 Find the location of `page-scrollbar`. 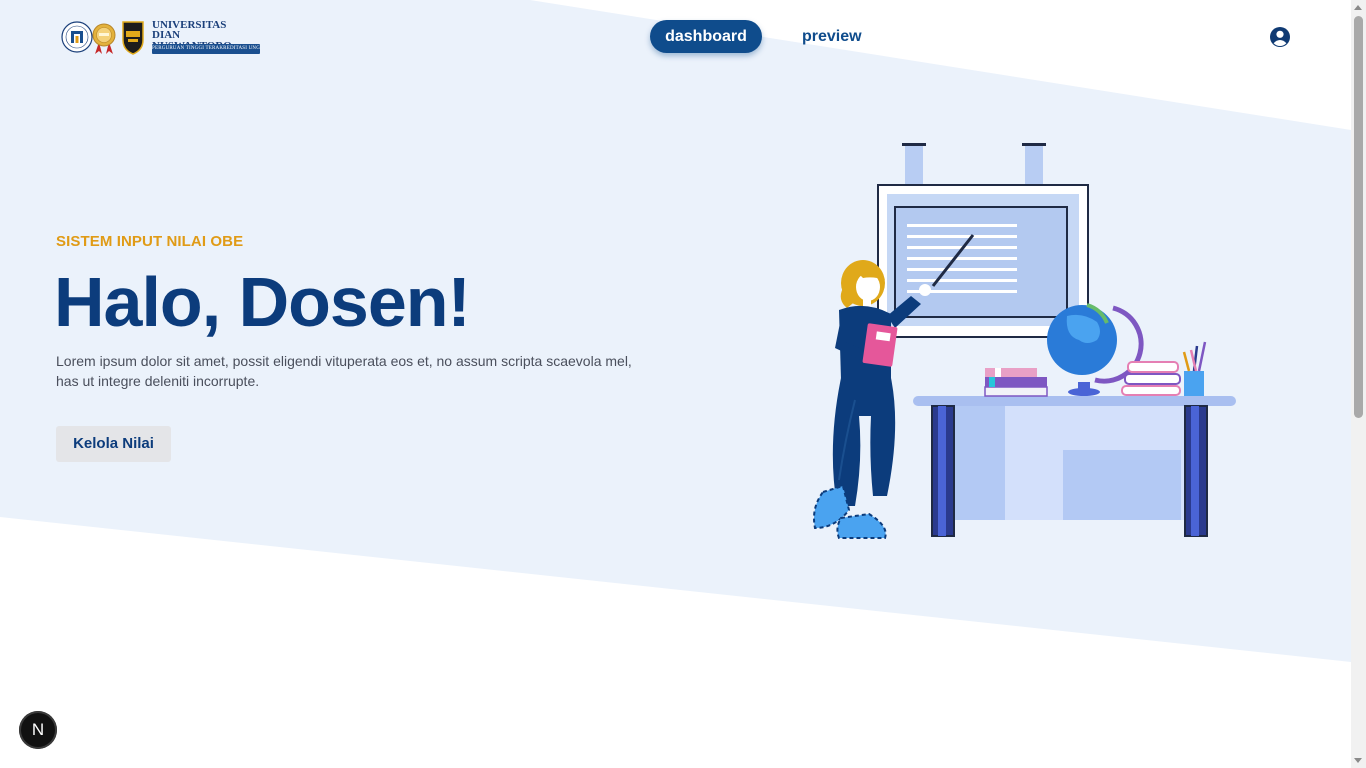

page-scrollbar is located at coordinates (1358, 384).